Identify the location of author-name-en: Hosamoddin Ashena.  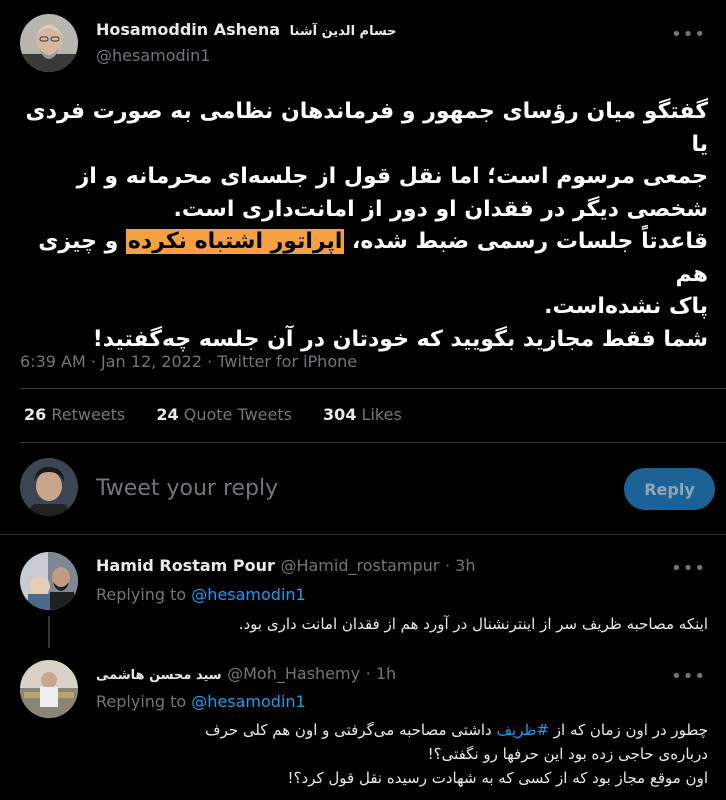
(188, 29).